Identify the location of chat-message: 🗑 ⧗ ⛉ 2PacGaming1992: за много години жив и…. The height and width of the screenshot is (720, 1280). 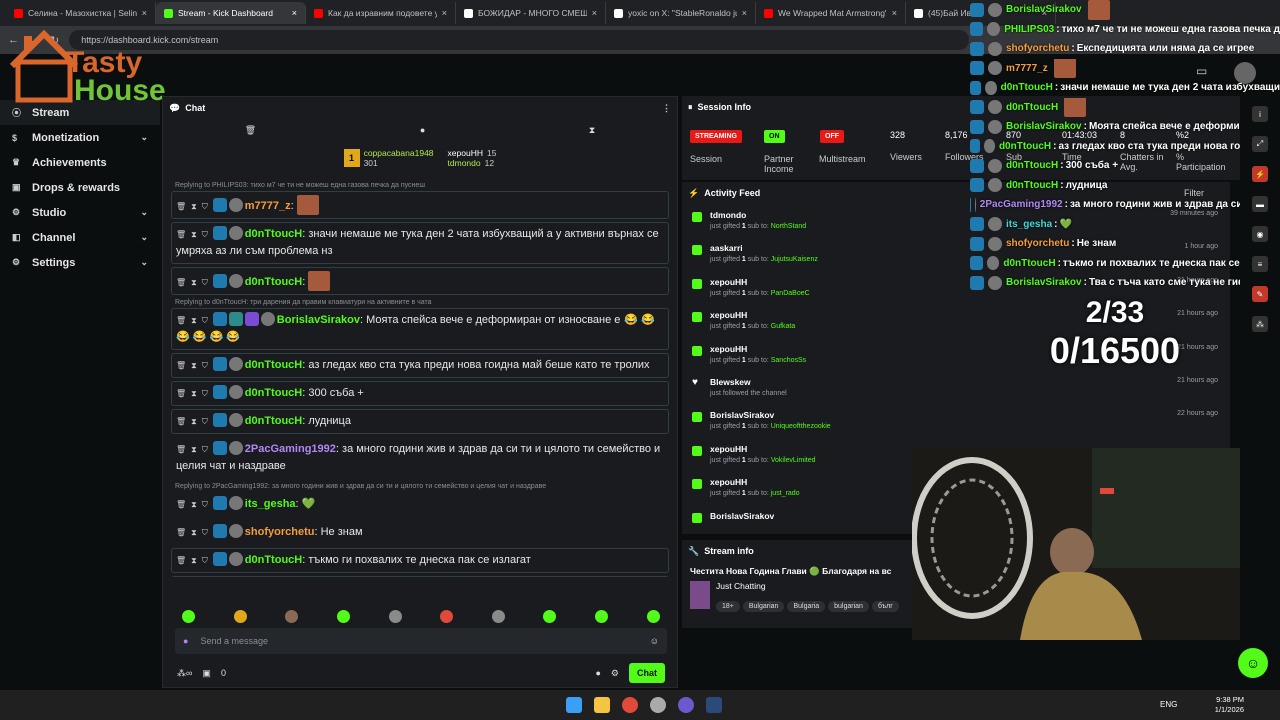
(420, 458).